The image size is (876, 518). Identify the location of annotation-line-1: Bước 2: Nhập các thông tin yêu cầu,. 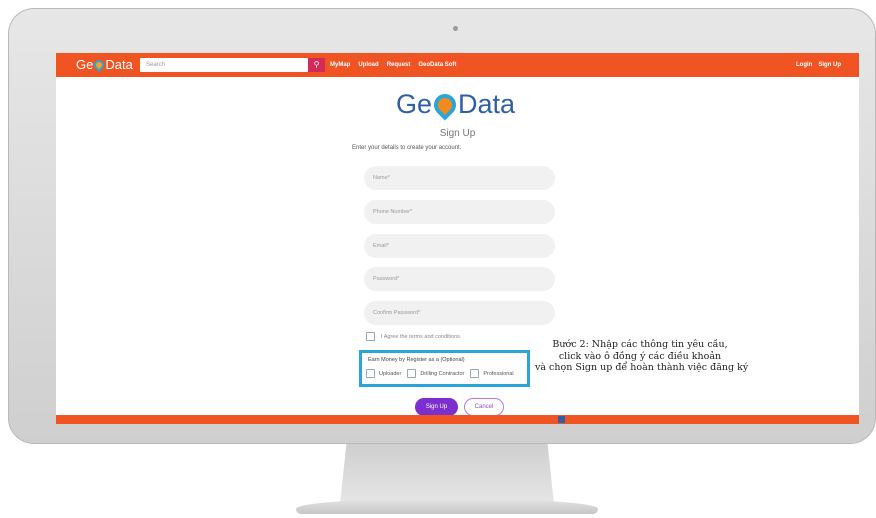
(640, 344).